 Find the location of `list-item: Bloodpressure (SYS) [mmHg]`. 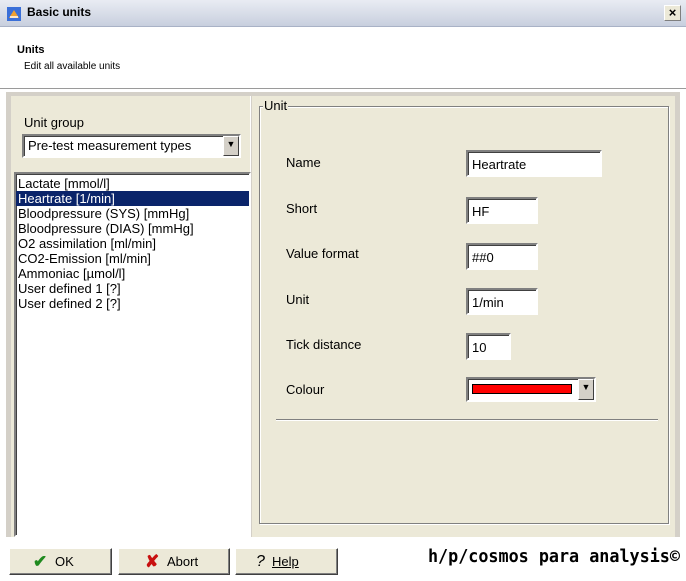

list-item: Bloodpressure (SYS) [mmHg] is located at coordinates (132, 213).